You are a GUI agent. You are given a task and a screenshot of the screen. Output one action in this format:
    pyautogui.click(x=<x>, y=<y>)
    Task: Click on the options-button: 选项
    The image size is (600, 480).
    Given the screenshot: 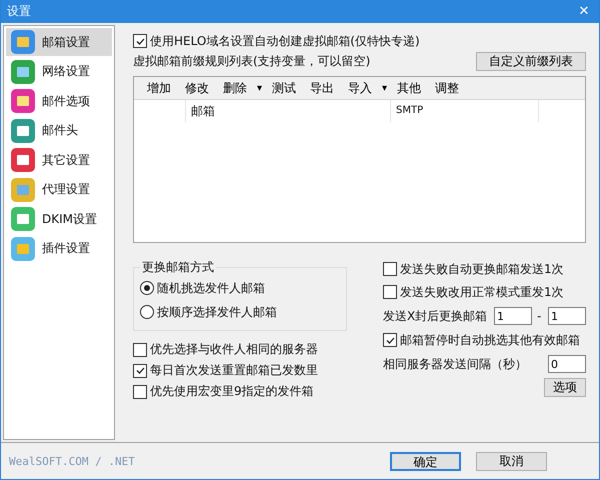 What is the action you would take?
    pyautogui.click(x=565, y=387)
    